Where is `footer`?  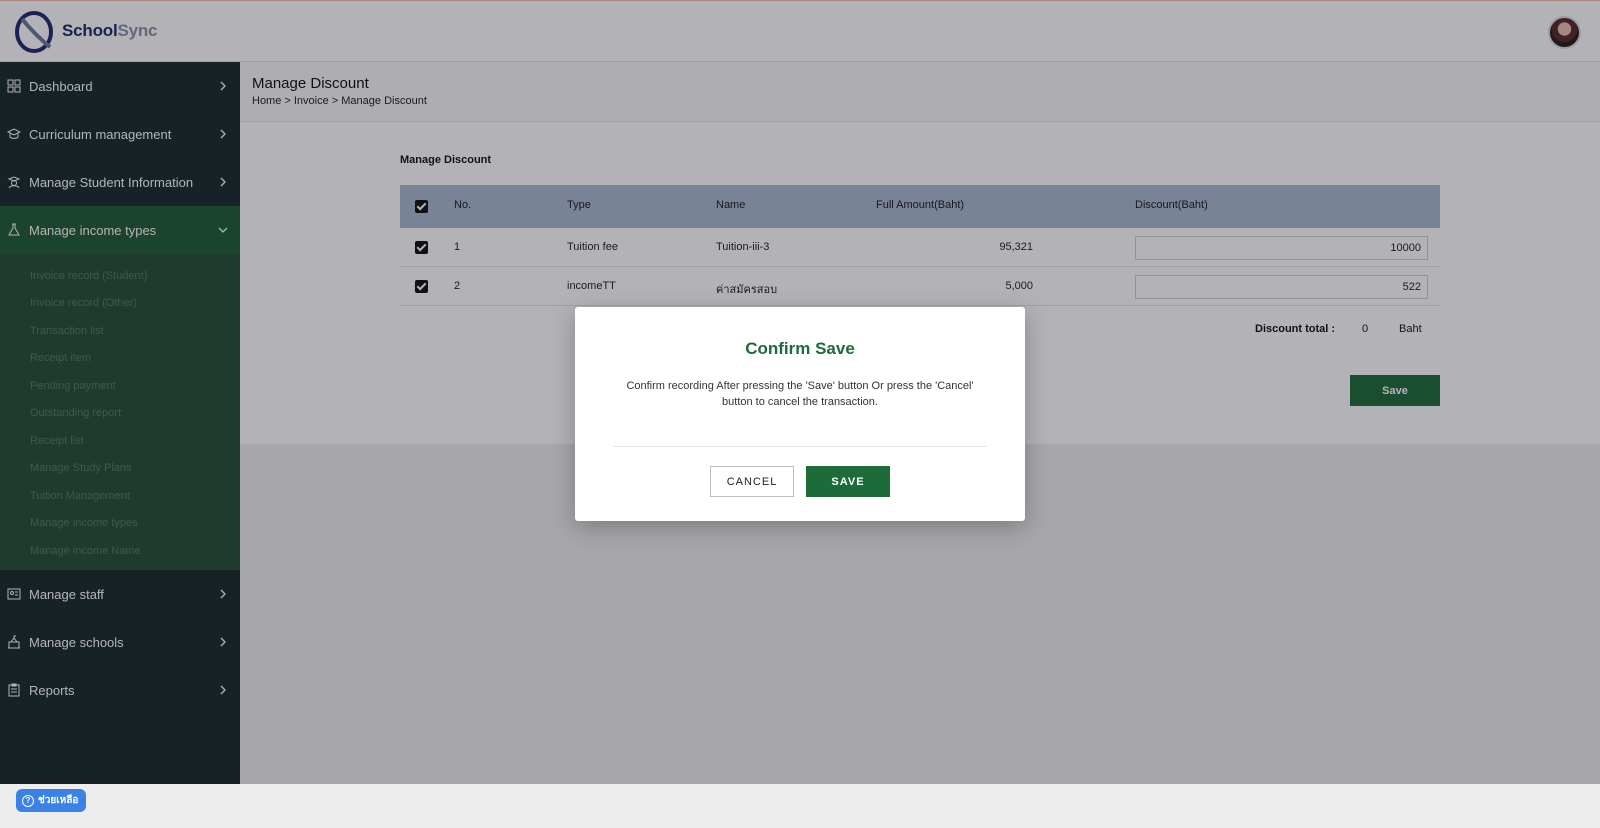
footer is located at coordinates (800, 806).